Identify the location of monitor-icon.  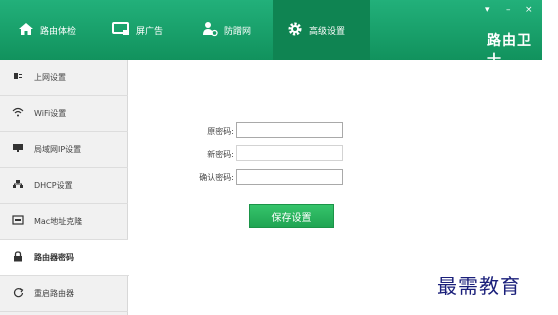
(121, 30).